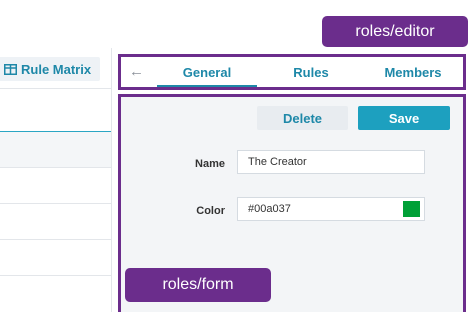 This screenshot has width=474, height=312. I want to click on rule-matrix-label: Rule Matrix, so click(56, 69).